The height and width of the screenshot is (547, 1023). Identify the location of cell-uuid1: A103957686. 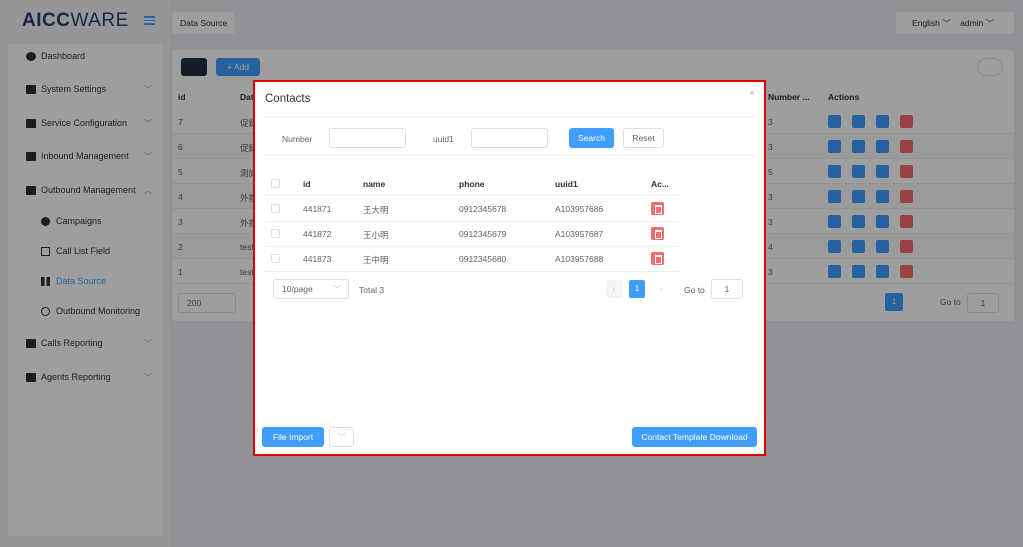
(579, 209).